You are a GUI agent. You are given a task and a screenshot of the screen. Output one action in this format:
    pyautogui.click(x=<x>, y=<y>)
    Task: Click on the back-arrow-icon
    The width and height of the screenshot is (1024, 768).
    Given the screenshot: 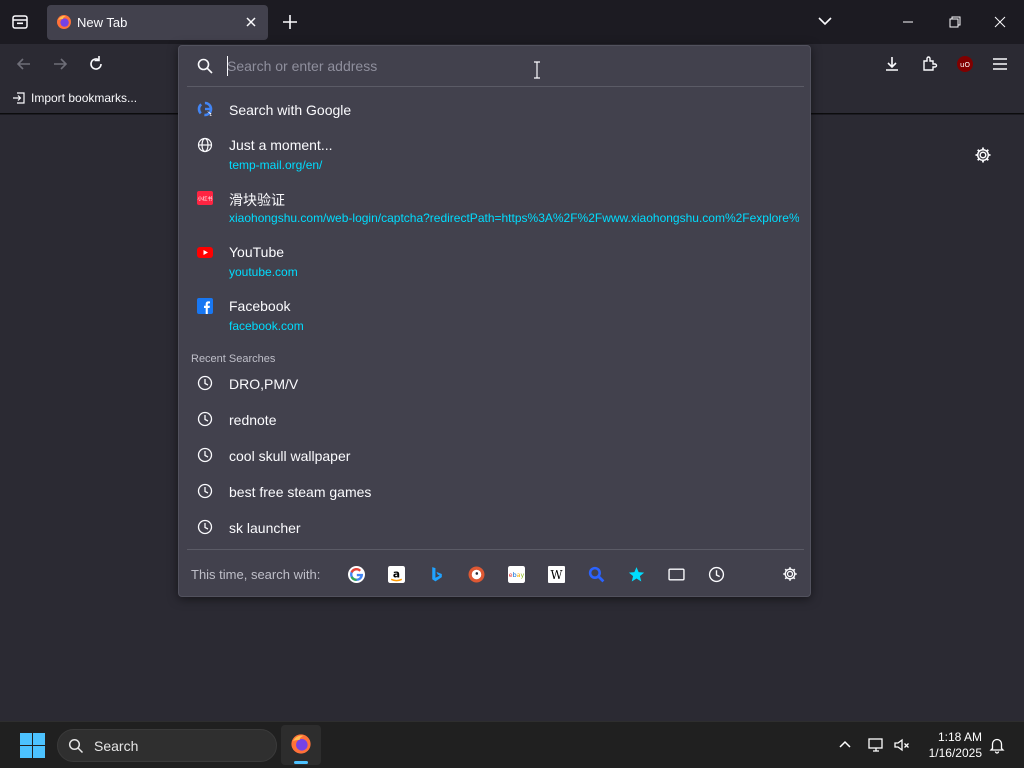 What is the action you would take?
    pyautogui.click(x=24, y=64)
    